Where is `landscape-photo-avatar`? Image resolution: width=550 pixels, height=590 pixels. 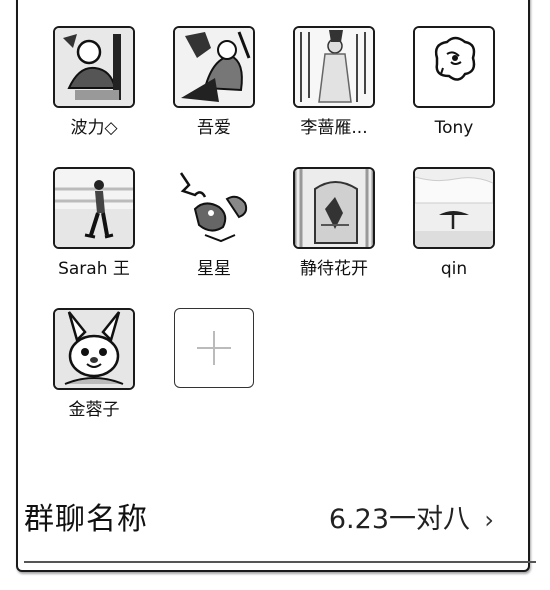 landscape-photo-avatar is located at coordinates (334, 208).